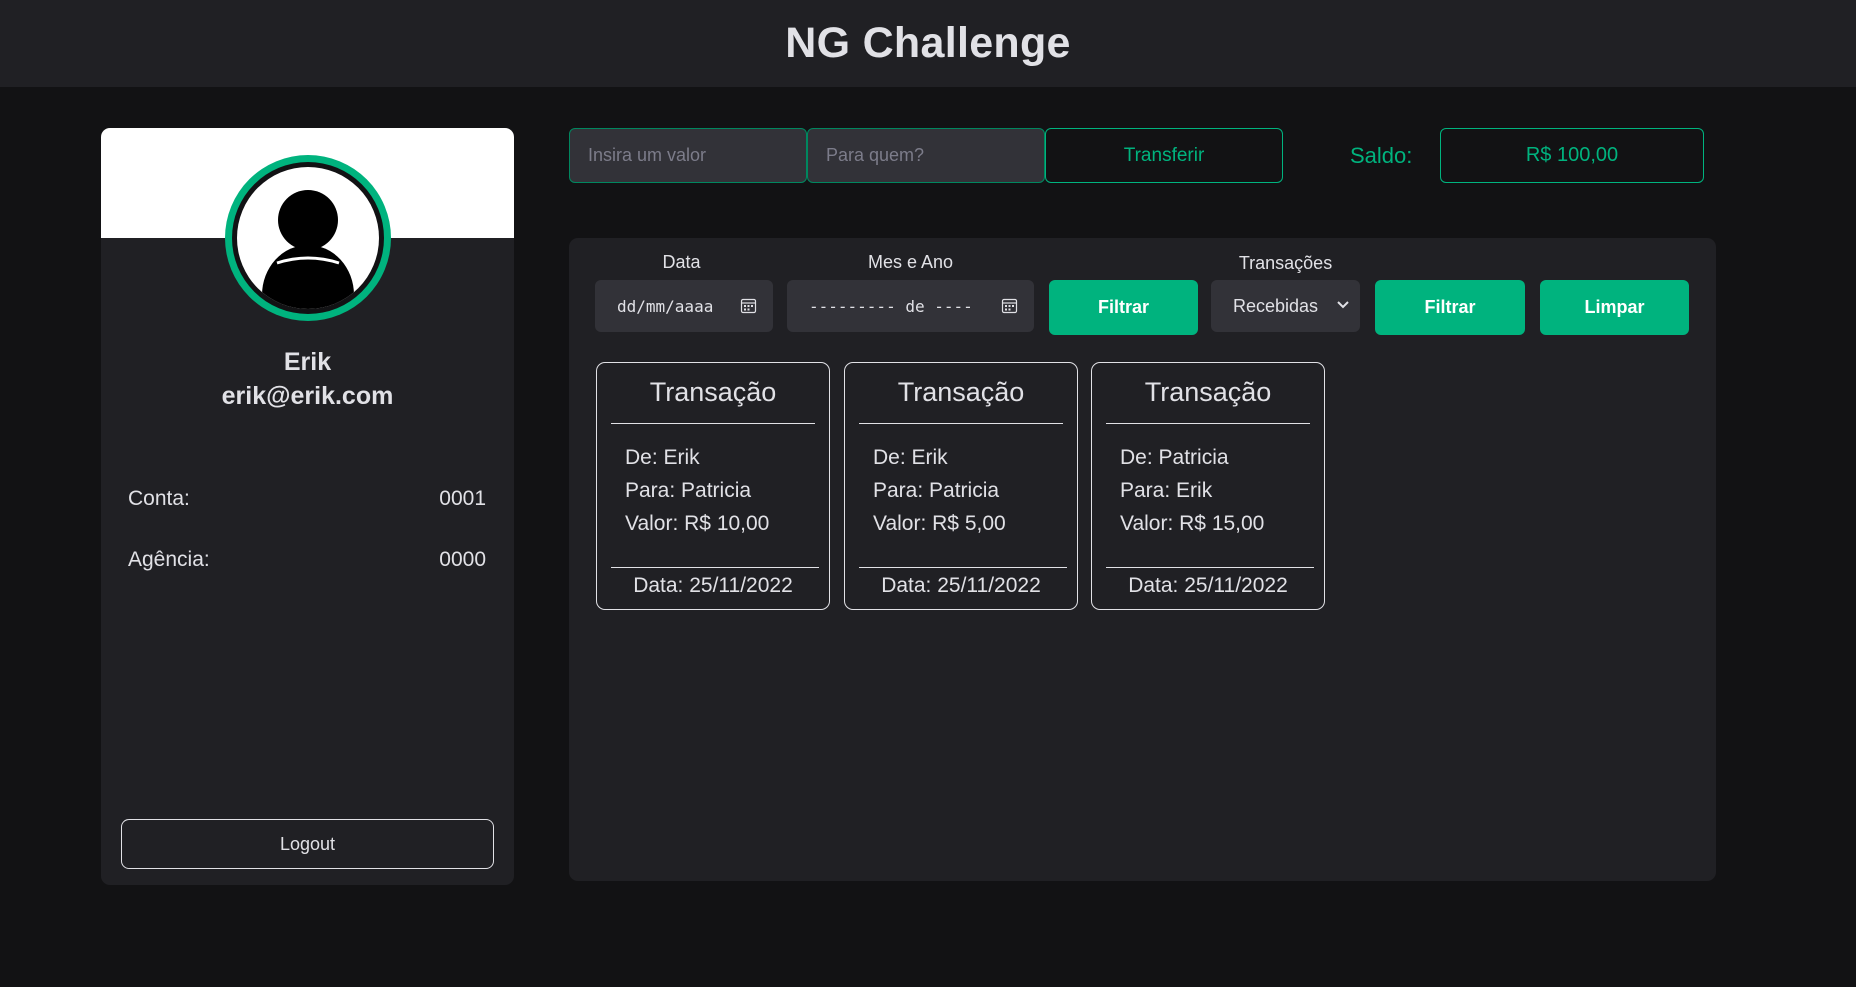  I want to click on clear-filters-button: Limpar, so click(1614, 307).